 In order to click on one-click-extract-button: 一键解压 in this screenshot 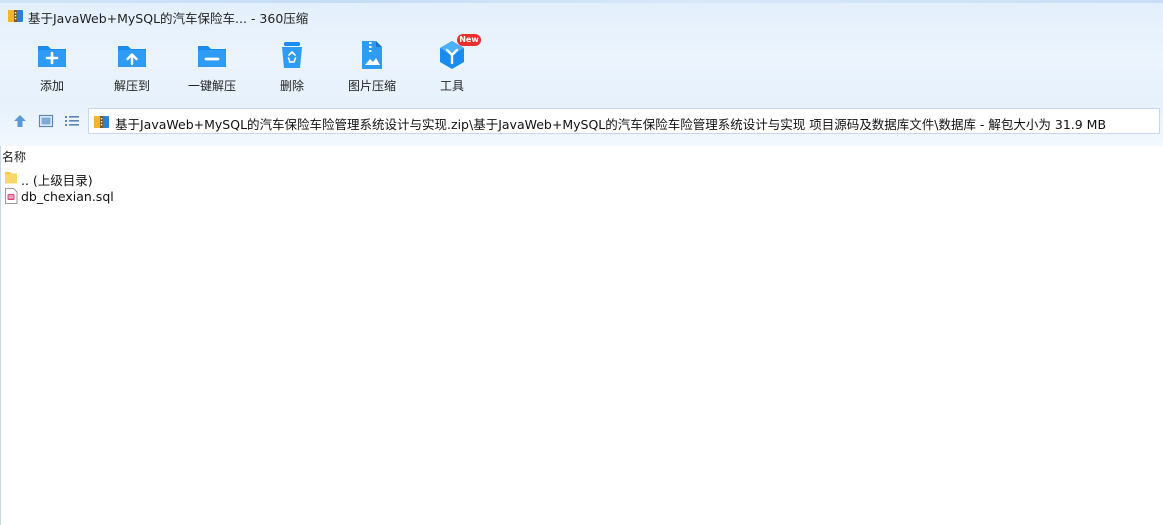, I will do `click(212, 66)`.